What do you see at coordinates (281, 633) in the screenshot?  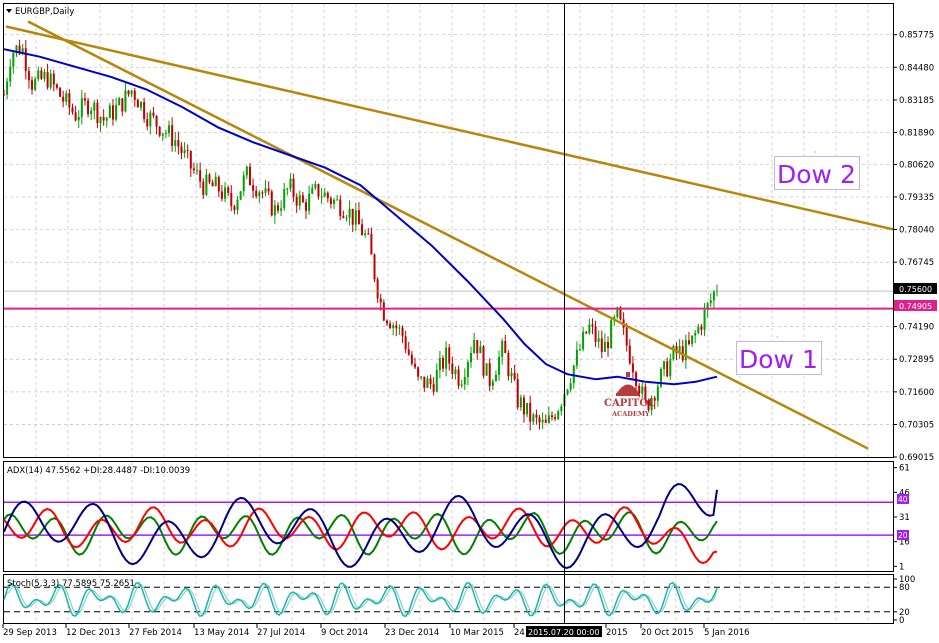 I see `time-tick-label: 27 Jul 2014` at bounding box center [281, 633].